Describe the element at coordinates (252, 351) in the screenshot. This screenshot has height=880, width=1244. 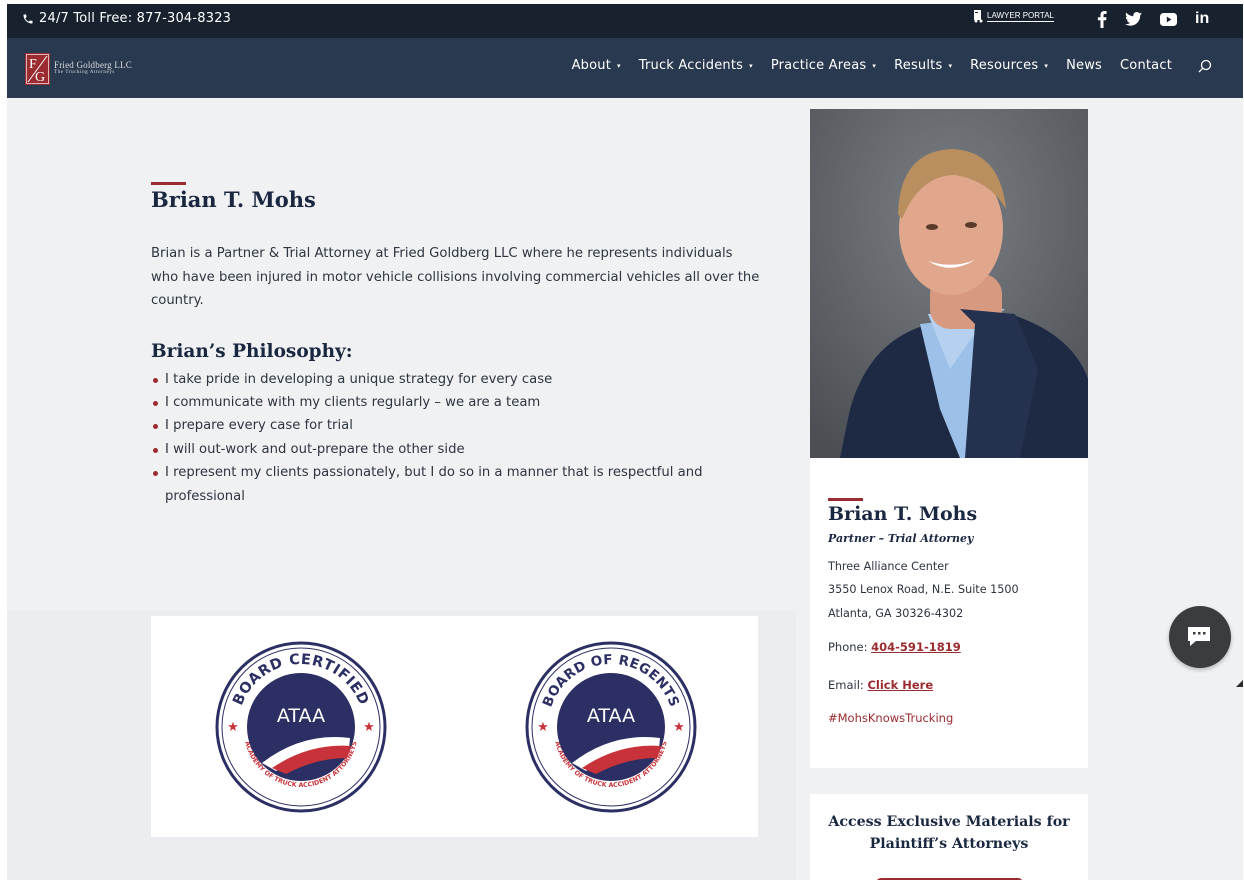
I see `philosophy-heading: Brian’s Philosophy:` at that location.